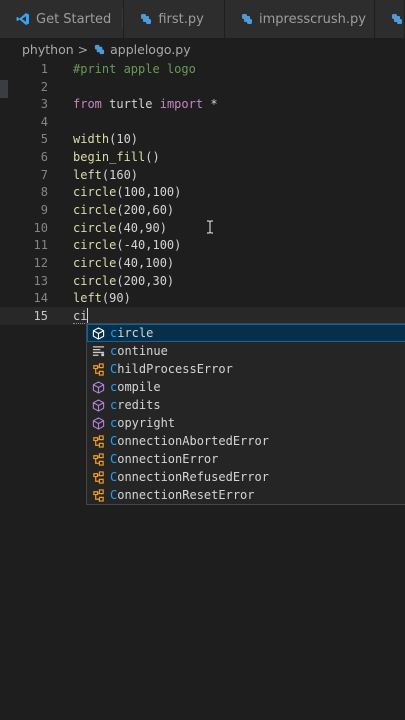 The width and height of the screenshot is (405, 720). What do you see at coordinates (202, 228) in the screenshot?
I see `code-line: 10 circle(40,90)` at bounding box center [202, 228].